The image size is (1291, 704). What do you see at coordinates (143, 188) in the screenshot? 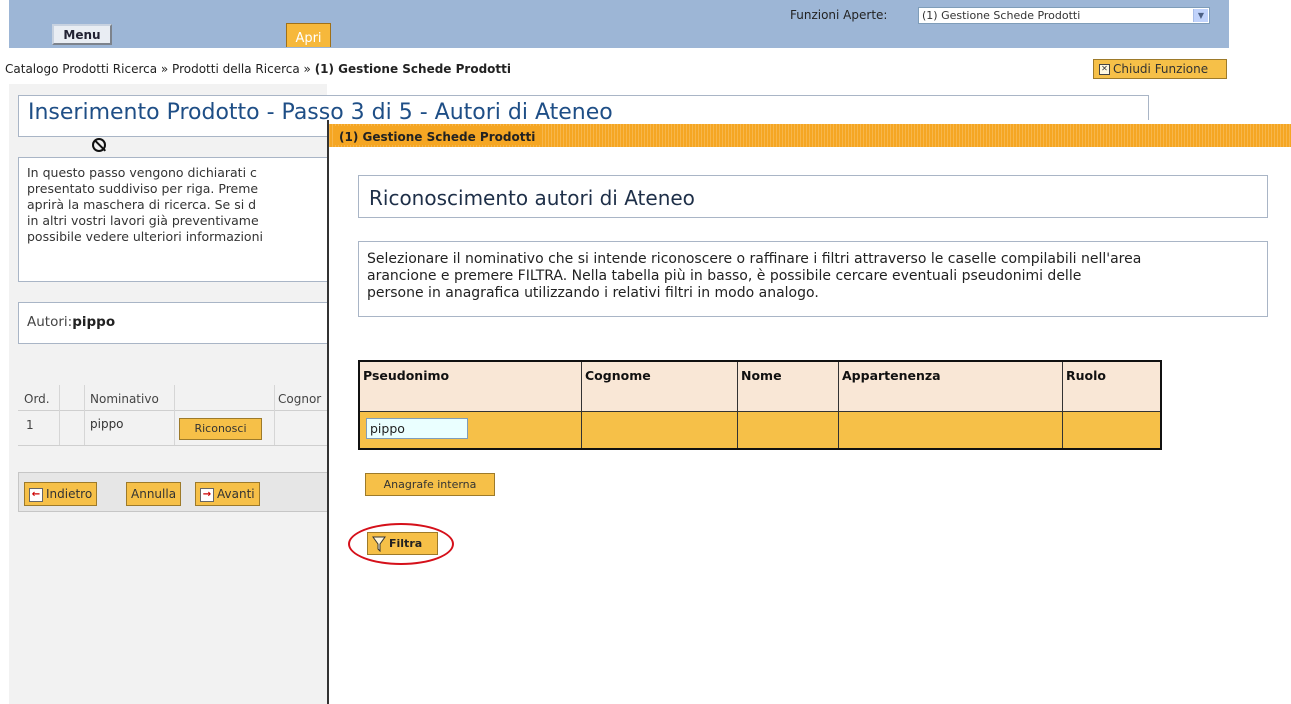
I see `intro-line: presentato suddiviso per riga. Preme` at bounding box center [143, 188].